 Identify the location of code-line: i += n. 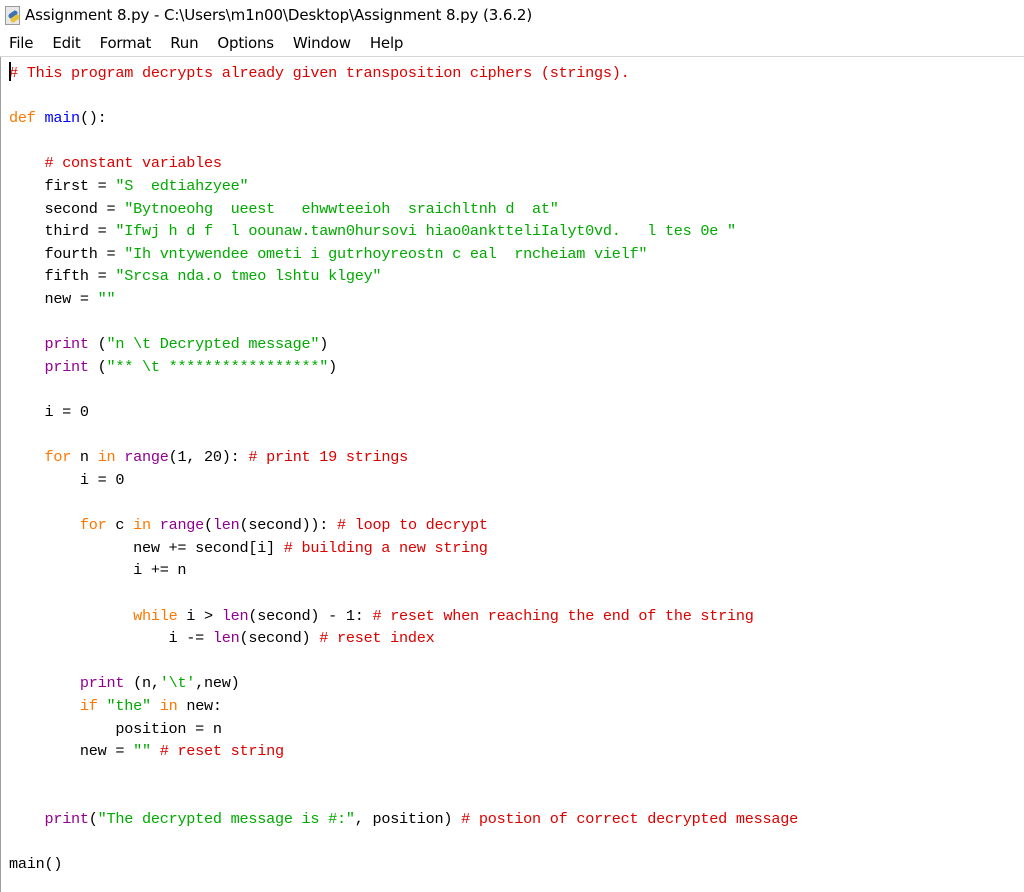
(403, 570).